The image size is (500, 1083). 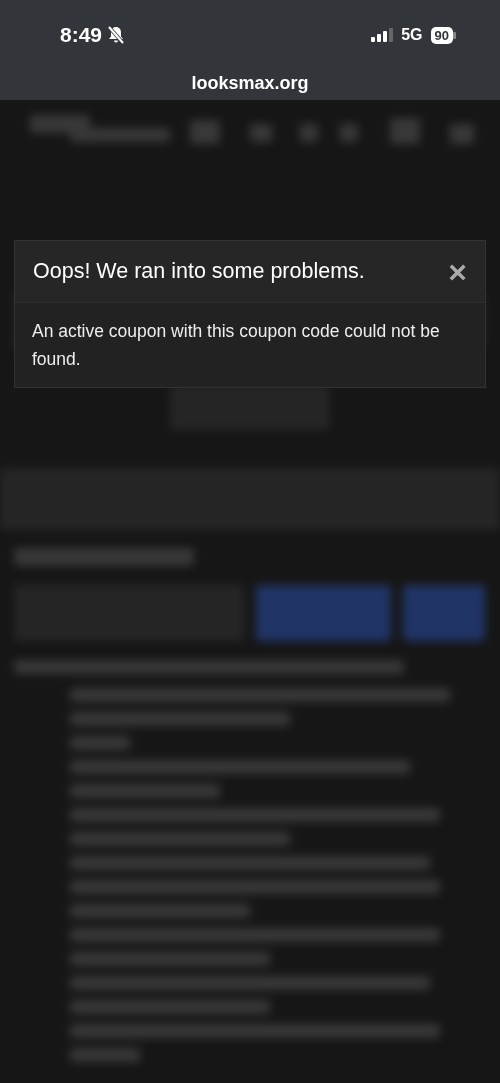 I want to click on dialog-title: Oops! We ran into some problems., so click(x=199, y=272).